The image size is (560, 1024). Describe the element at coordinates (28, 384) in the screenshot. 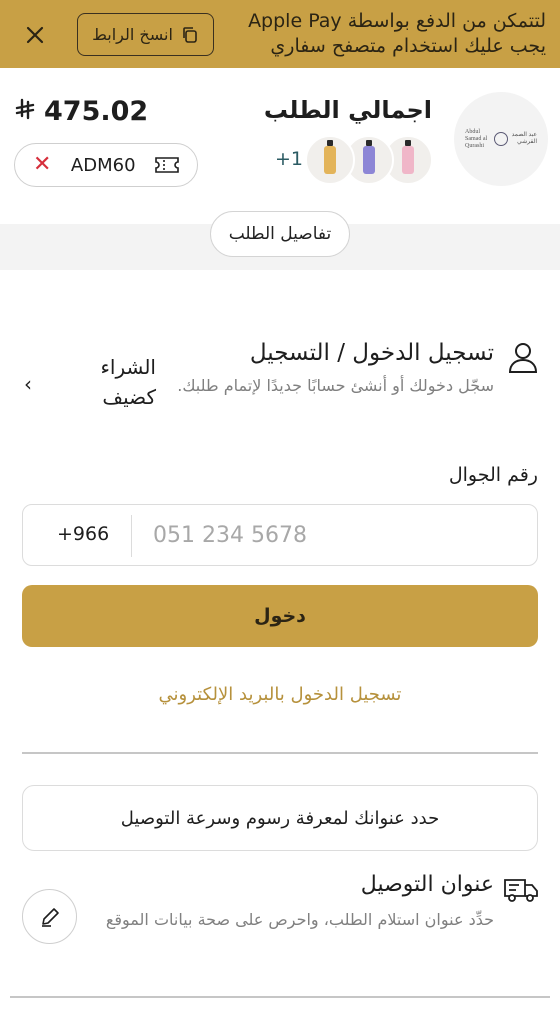

I see `chevron-left-icon: ‹` at that location.